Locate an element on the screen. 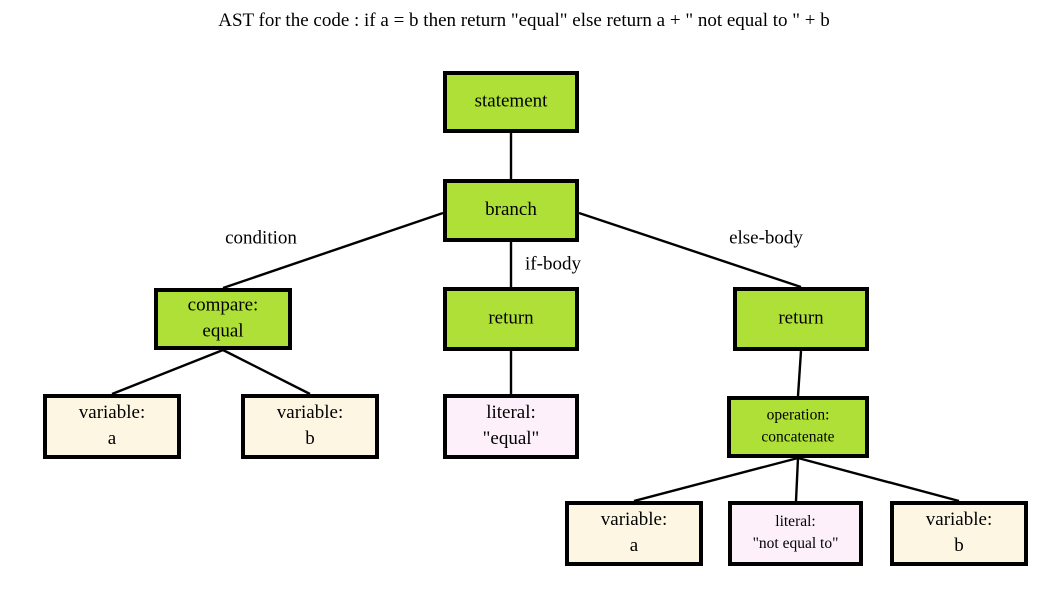 The width and height of the screenshot is (1048, 590). node-label-variable-b-left-line2: b is located at coordinates (310, 438).